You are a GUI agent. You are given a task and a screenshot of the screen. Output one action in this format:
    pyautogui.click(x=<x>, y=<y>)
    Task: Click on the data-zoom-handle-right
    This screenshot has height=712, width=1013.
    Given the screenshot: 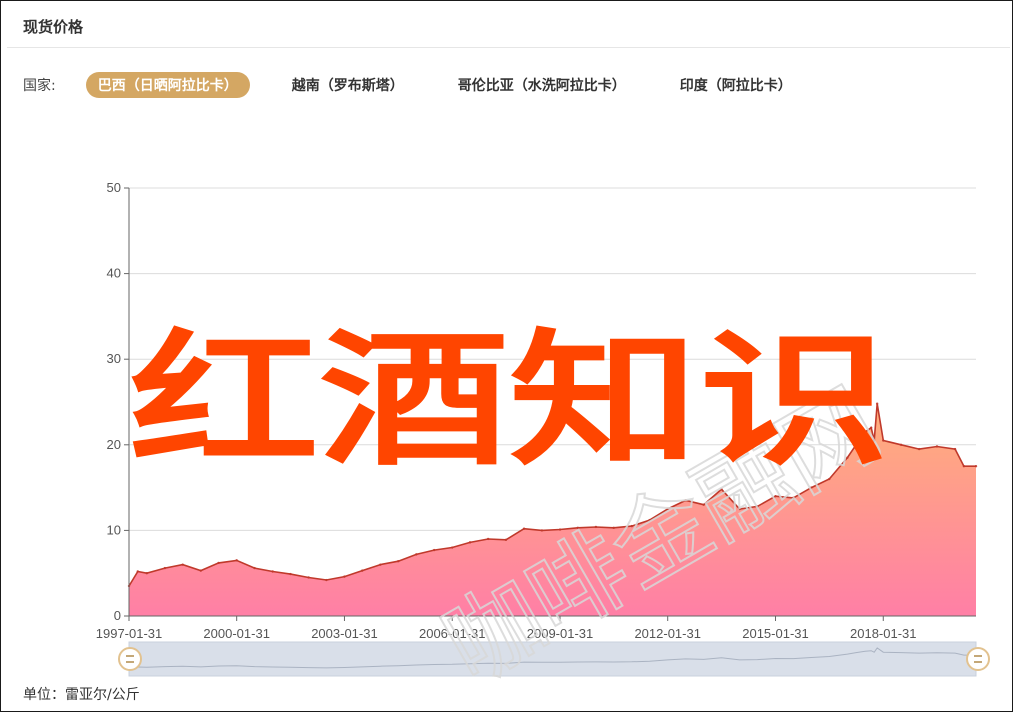 What is the action you would take?
    pyautogui.click(x=978, y=659)
    